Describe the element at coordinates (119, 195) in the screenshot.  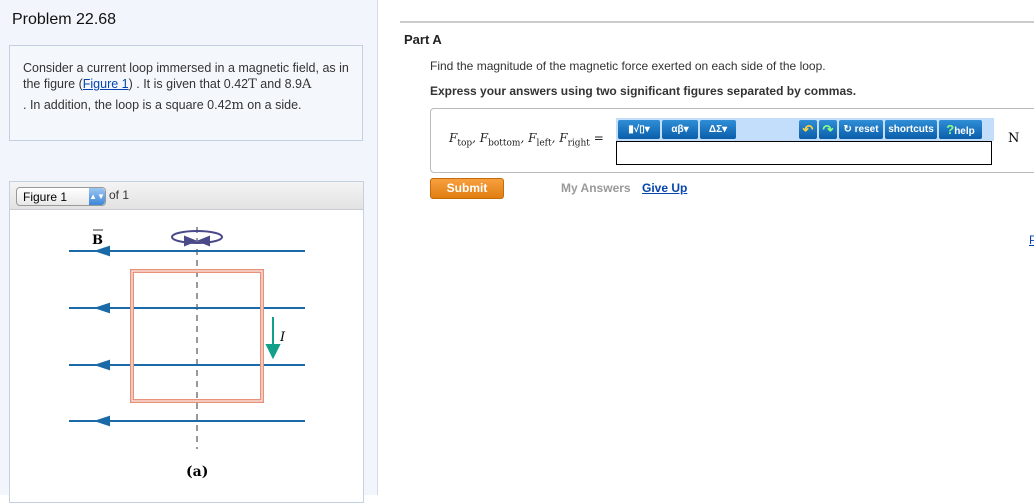
I see `figure-count: of 1` at that location.